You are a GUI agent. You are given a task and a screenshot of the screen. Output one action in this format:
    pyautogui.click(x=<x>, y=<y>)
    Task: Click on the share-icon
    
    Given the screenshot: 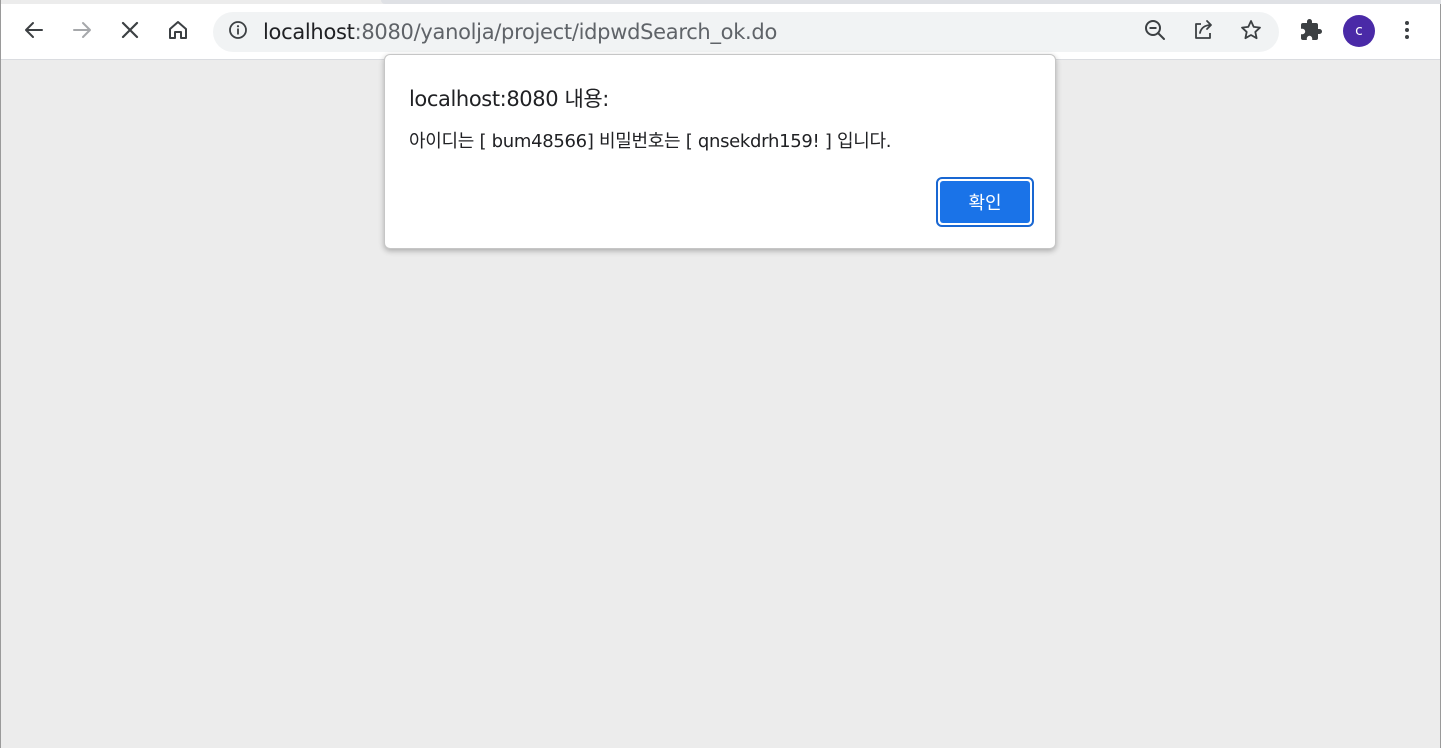 What is the action you would take?
    pyautogui.click(x=1203, y=32)
    